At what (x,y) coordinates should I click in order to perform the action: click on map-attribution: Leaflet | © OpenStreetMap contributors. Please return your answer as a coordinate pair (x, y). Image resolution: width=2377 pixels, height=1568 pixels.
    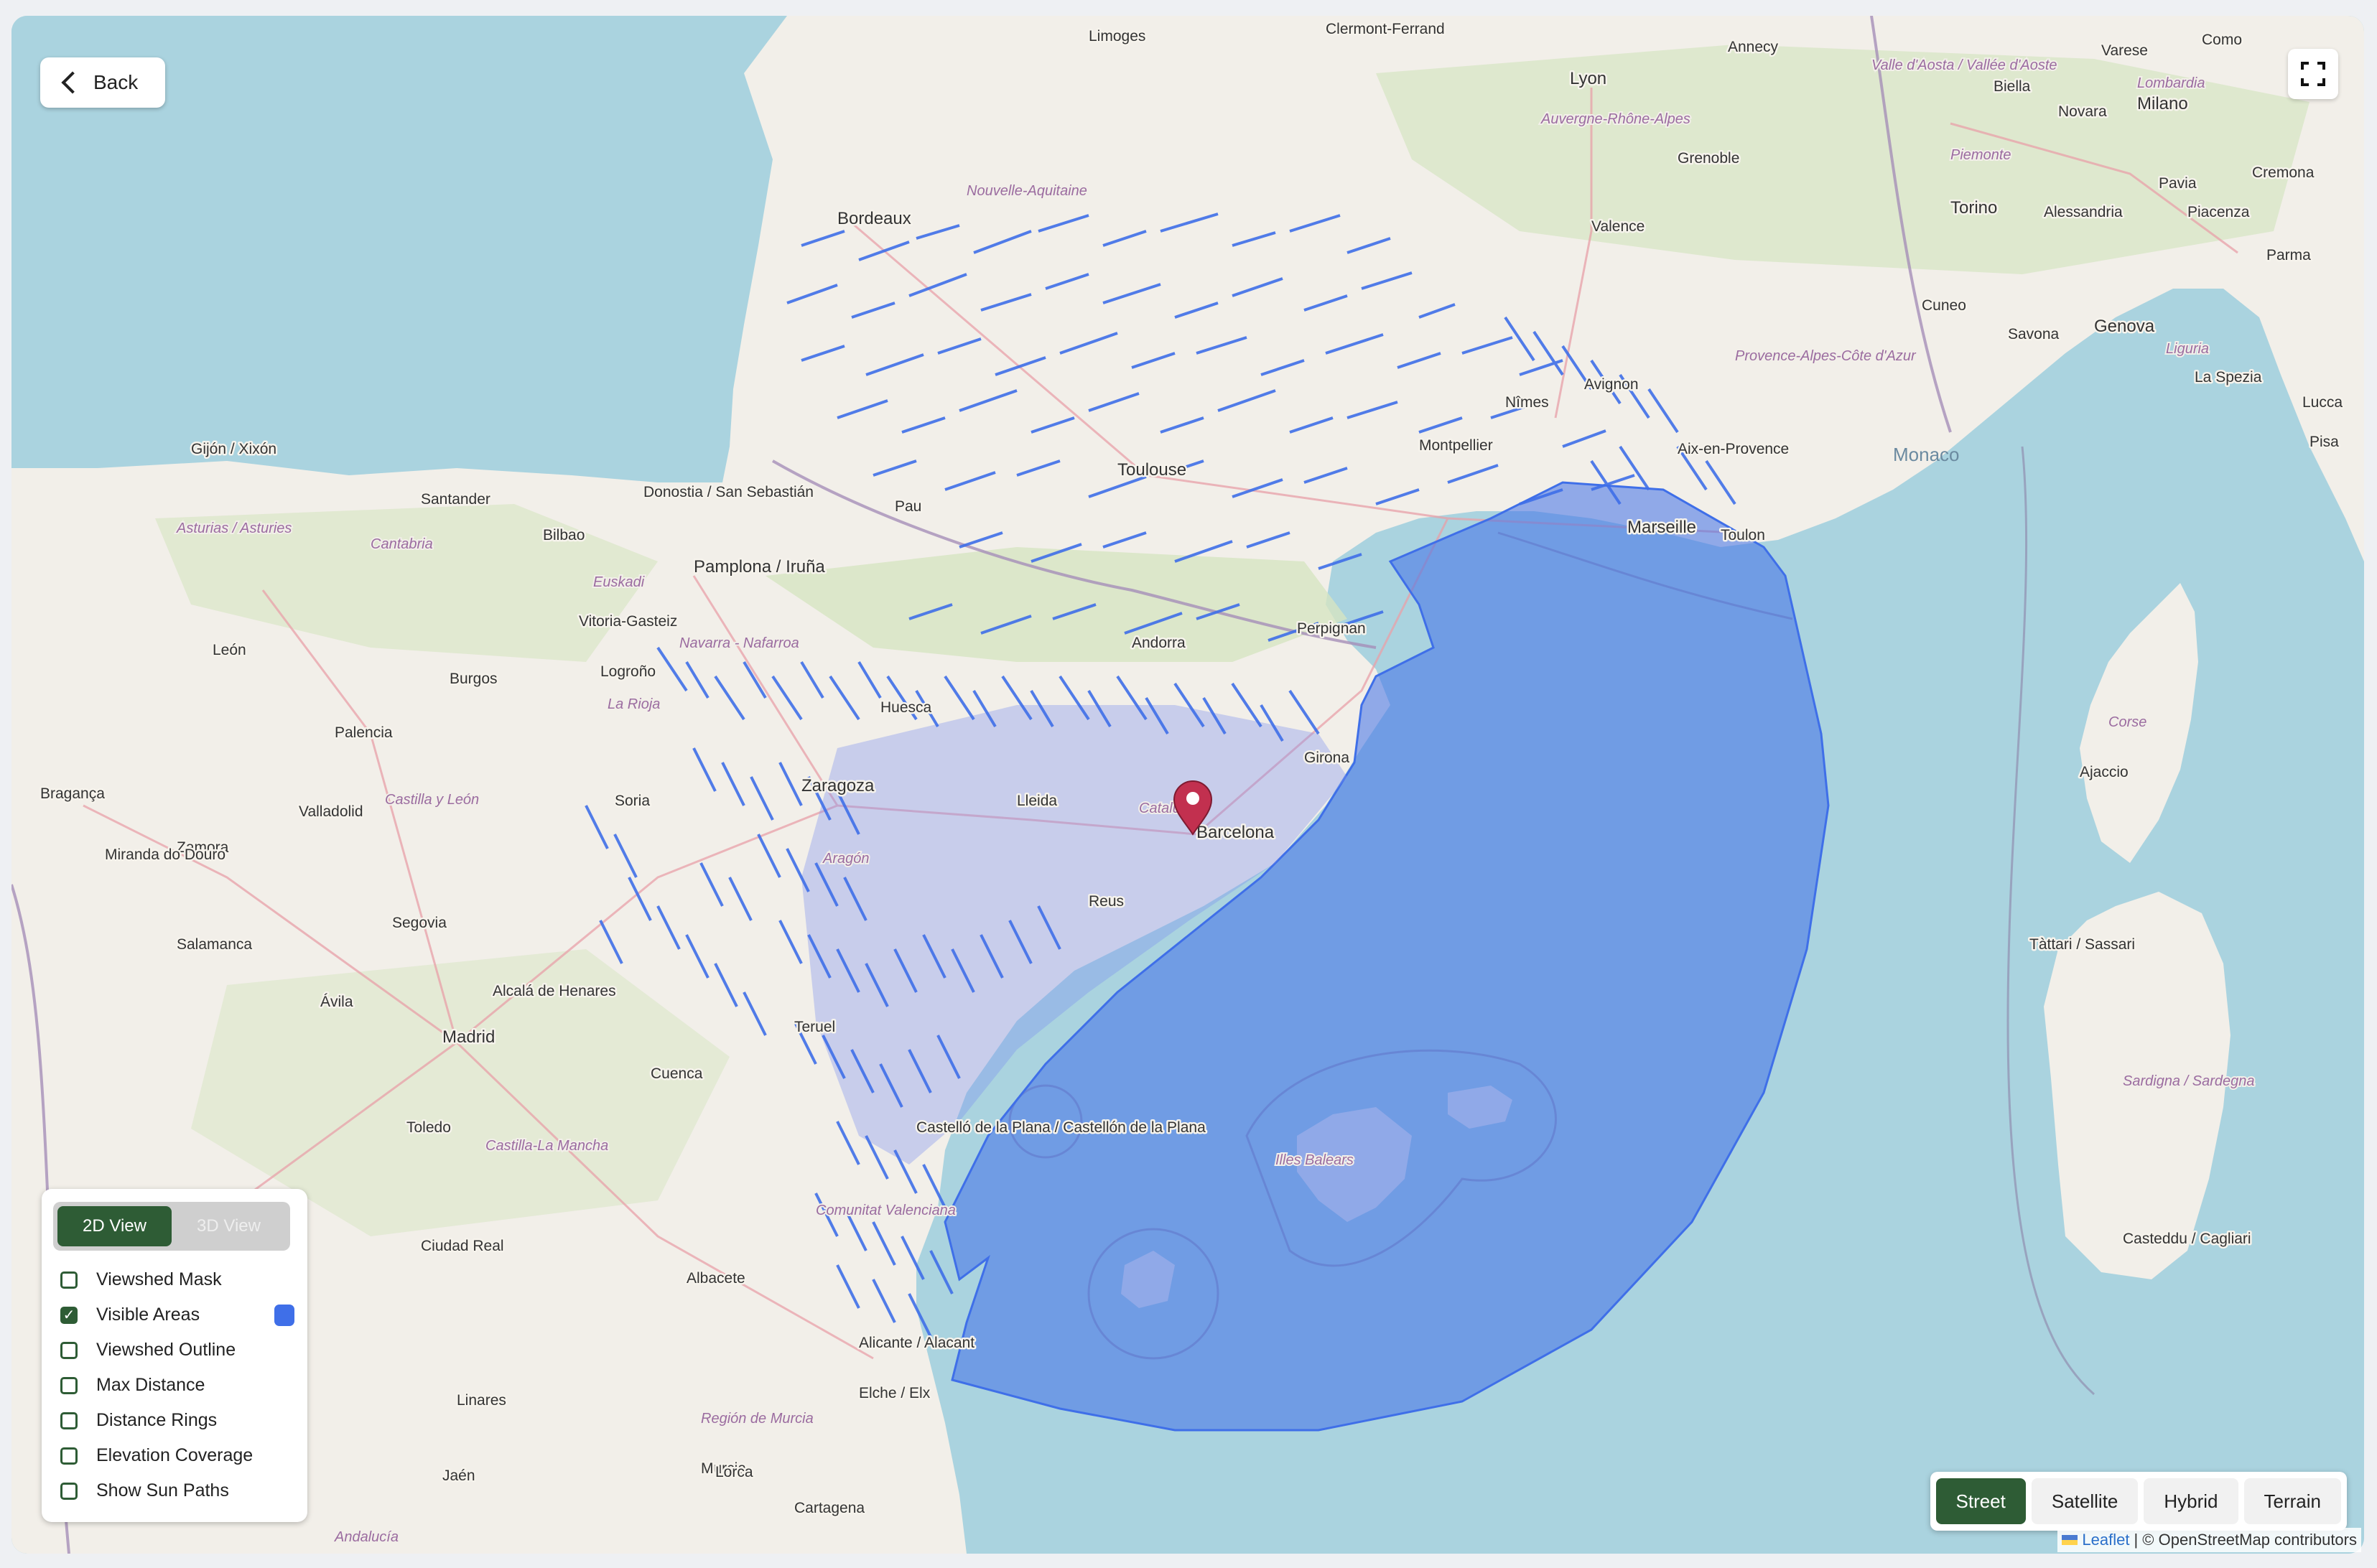
    Looking at the image, I should click on (2209, 1540).